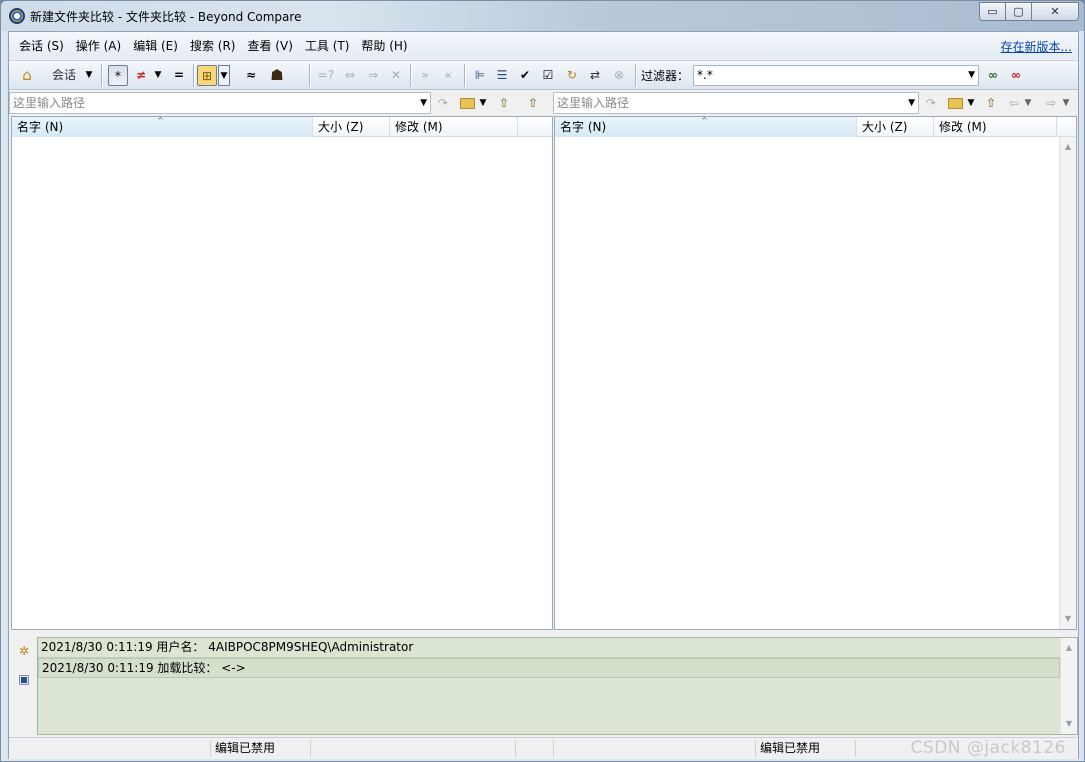 The width and height of the screenshot is (1085, 762). What do you see at coordinates (166, 17) in the screenshot?
I see `window-title: 新建文件夹比较 - 文件夹比较 - Beyond Compare` at bounding box center [166, 17].